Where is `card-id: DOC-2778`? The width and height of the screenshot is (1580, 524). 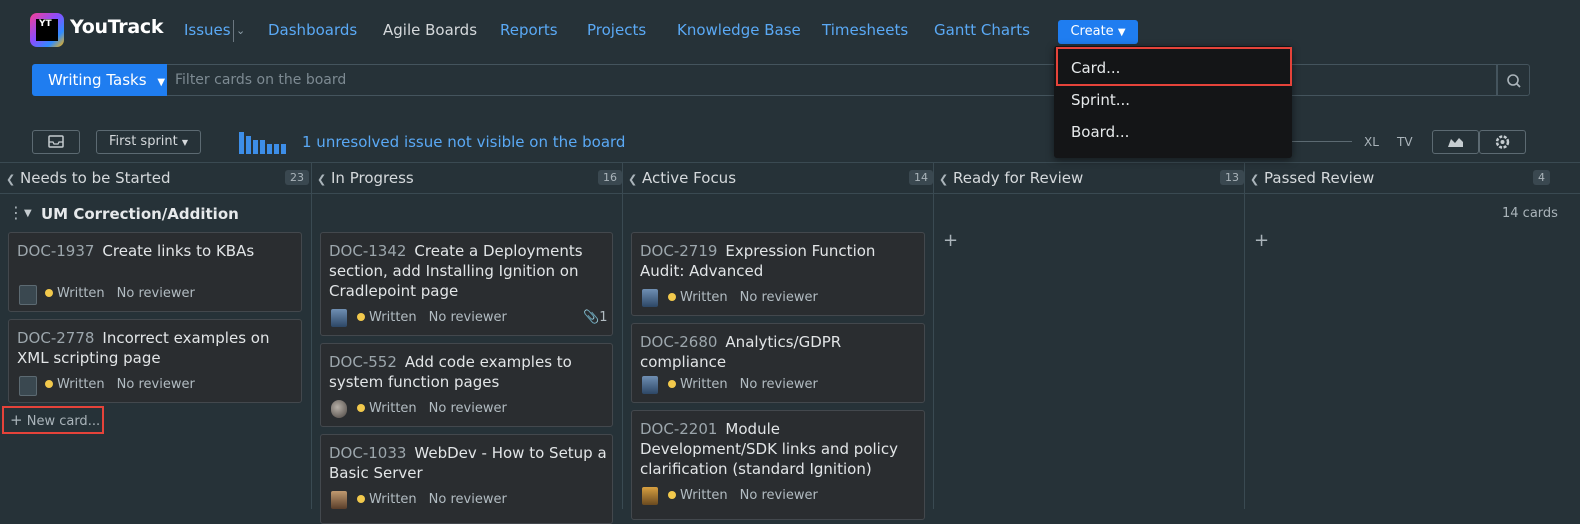
card-id: DOC-2778 is located at coordinates (55, 338).